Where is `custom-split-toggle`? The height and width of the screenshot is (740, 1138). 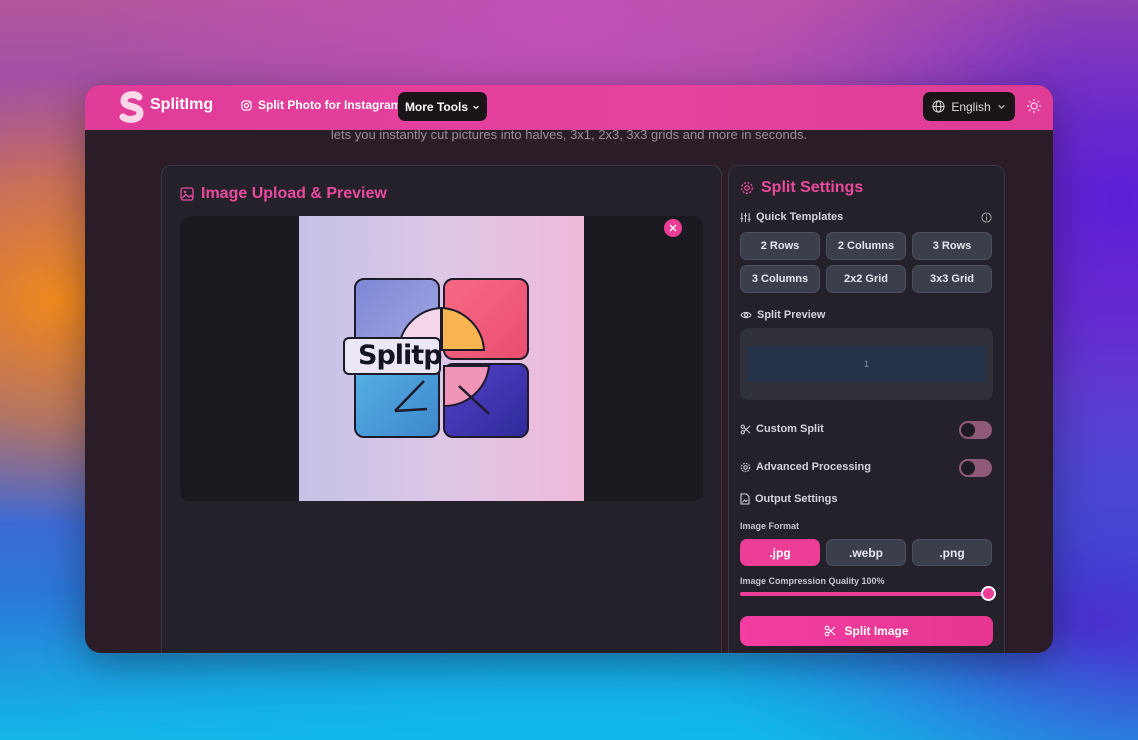 custom-split-toggle is located at coordinates (975, 430).